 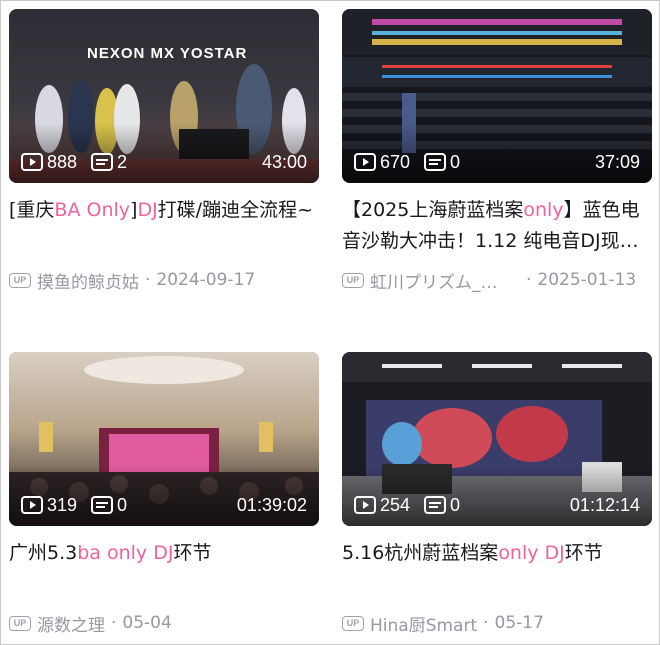 What do you see at coordinates (395, 161) in the screenshot?
I see `view-count: 670` at bounding box center [395, 161].